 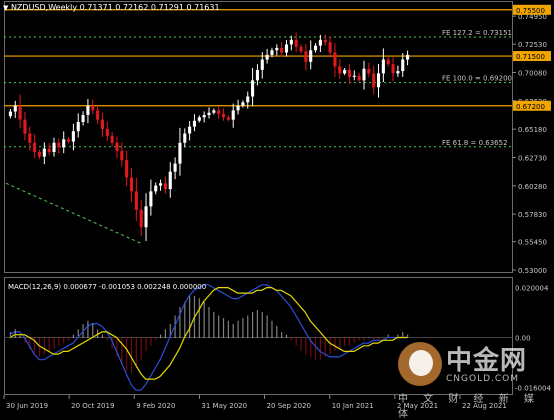 What do you see at coordinates (530, 107) in the screenshot?
I see `level-tag-label: 0.67200` at bounding box center [530, 107].